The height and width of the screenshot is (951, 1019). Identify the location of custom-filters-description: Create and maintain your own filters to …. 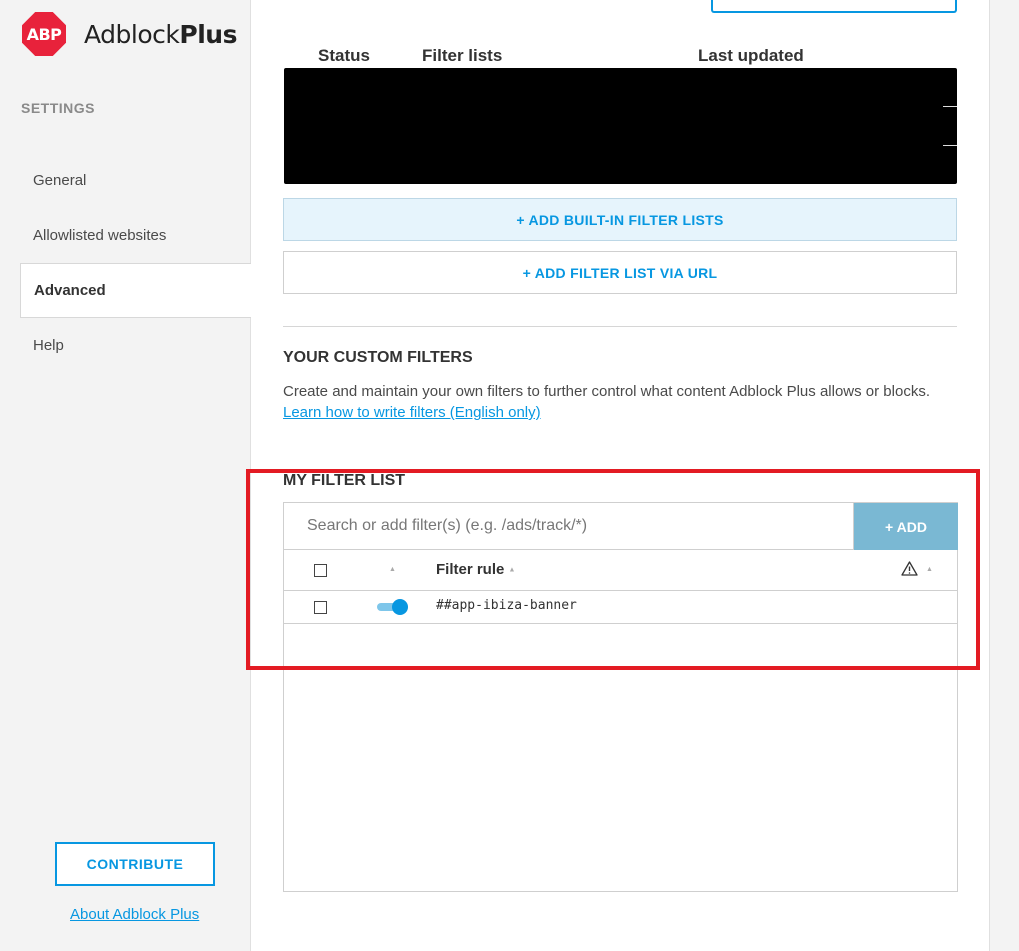
(606, 391).